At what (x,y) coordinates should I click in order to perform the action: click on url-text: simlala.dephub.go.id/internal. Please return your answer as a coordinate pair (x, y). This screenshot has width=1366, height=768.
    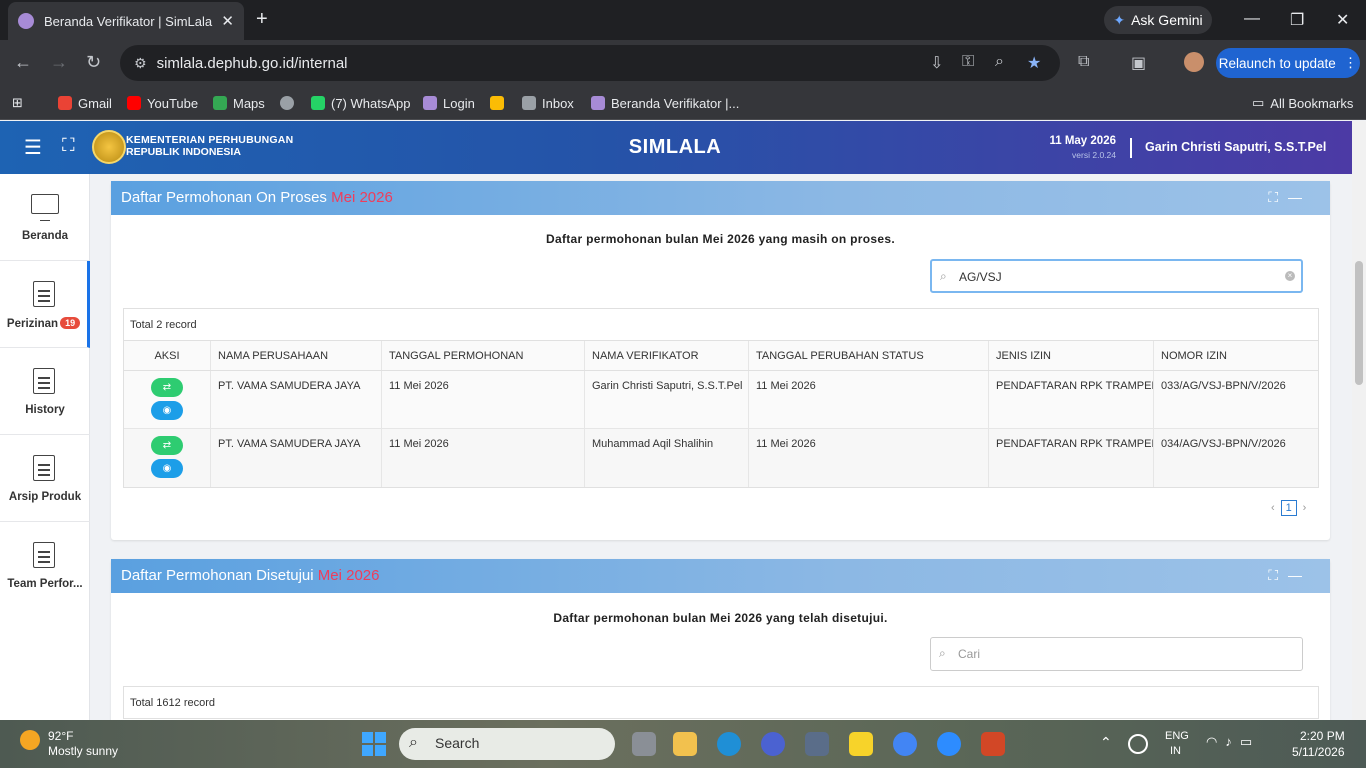
    Looking at the image, I should click on (252, 63).